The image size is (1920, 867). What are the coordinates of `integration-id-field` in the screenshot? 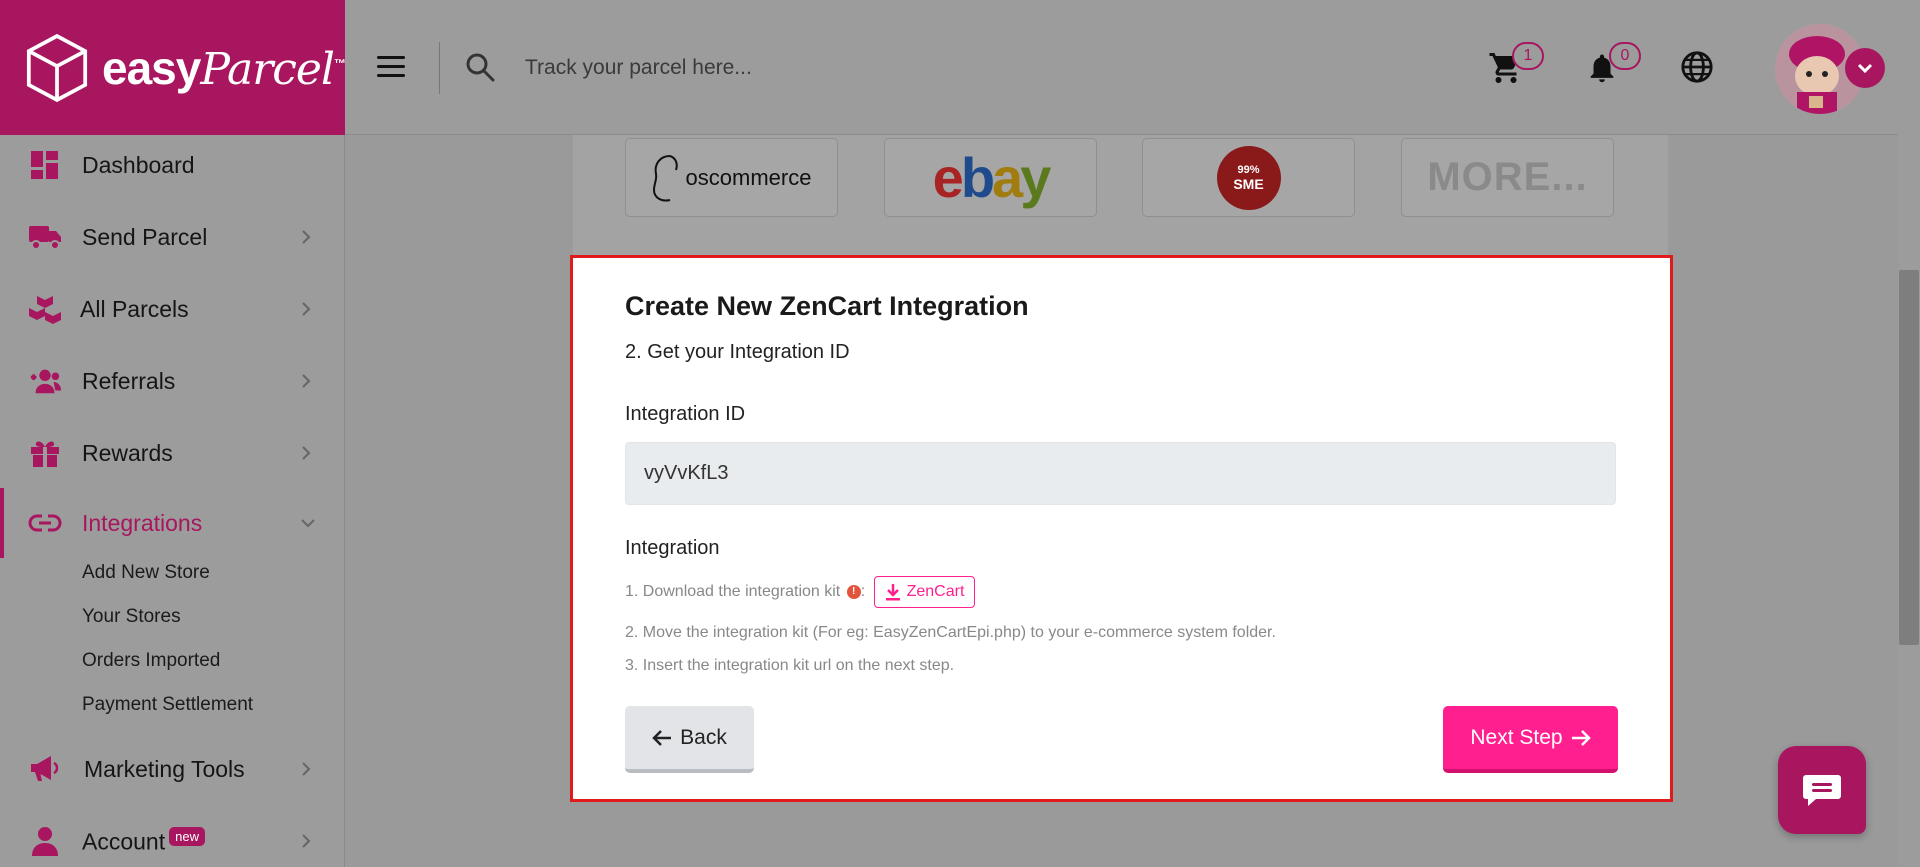 It's located at (1120, 473).